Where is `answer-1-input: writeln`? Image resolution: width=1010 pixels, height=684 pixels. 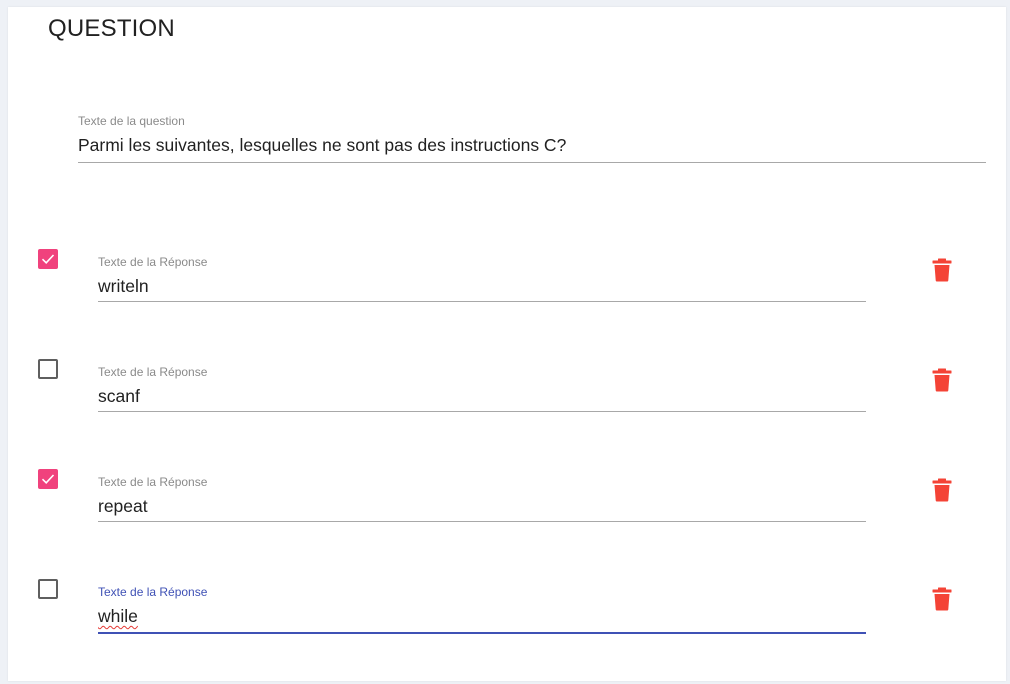
answer-1-input: writeln is located at coordinates (482, 287).